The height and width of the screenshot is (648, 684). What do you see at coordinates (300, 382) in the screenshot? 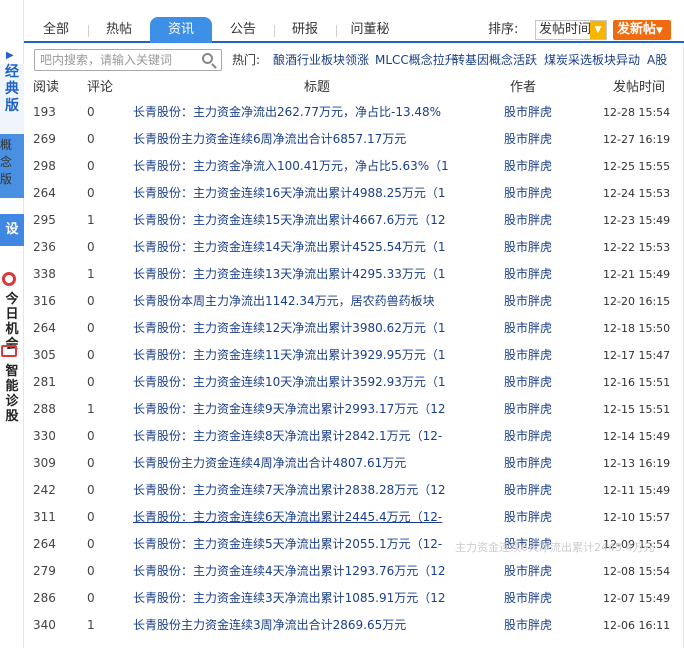
I see `post-title-link: 长青股份：主力资金连续10天净流出累计3592.93万元（1` at bounding box center [300, 382].